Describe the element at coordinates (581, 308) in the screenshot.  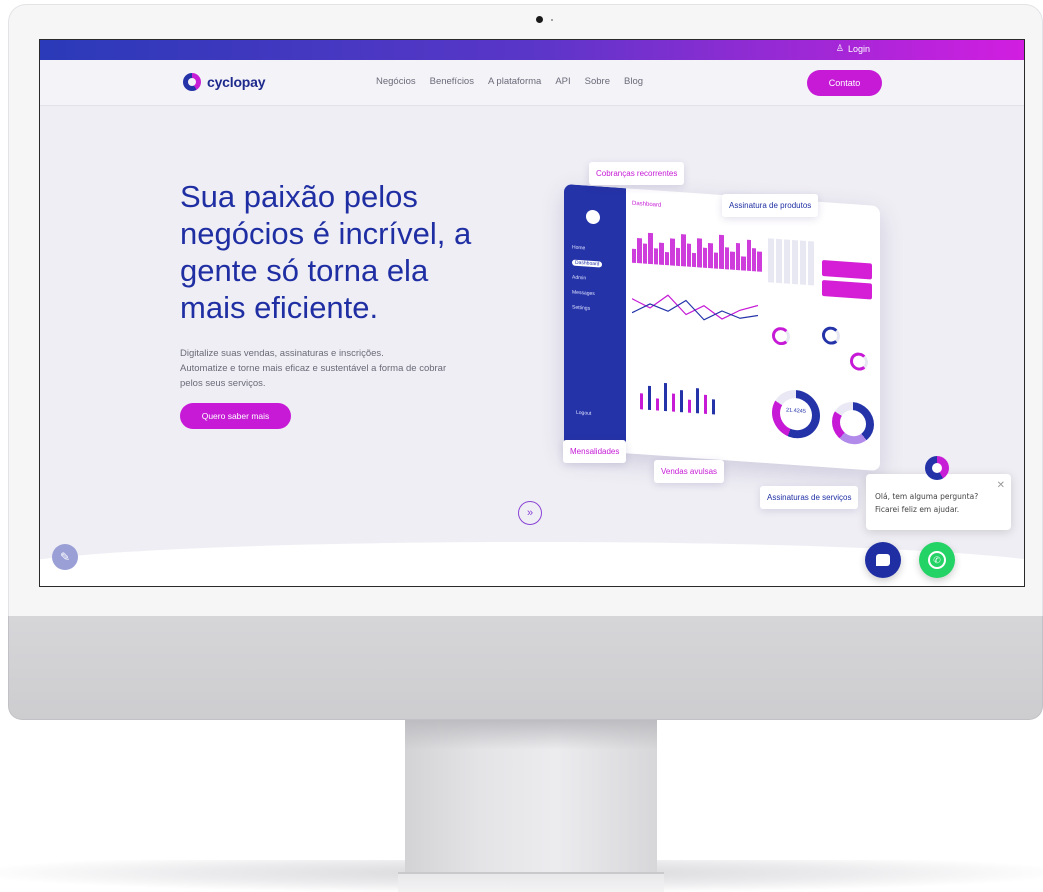
I see `dashboard-menu-item: Settings` at that location.